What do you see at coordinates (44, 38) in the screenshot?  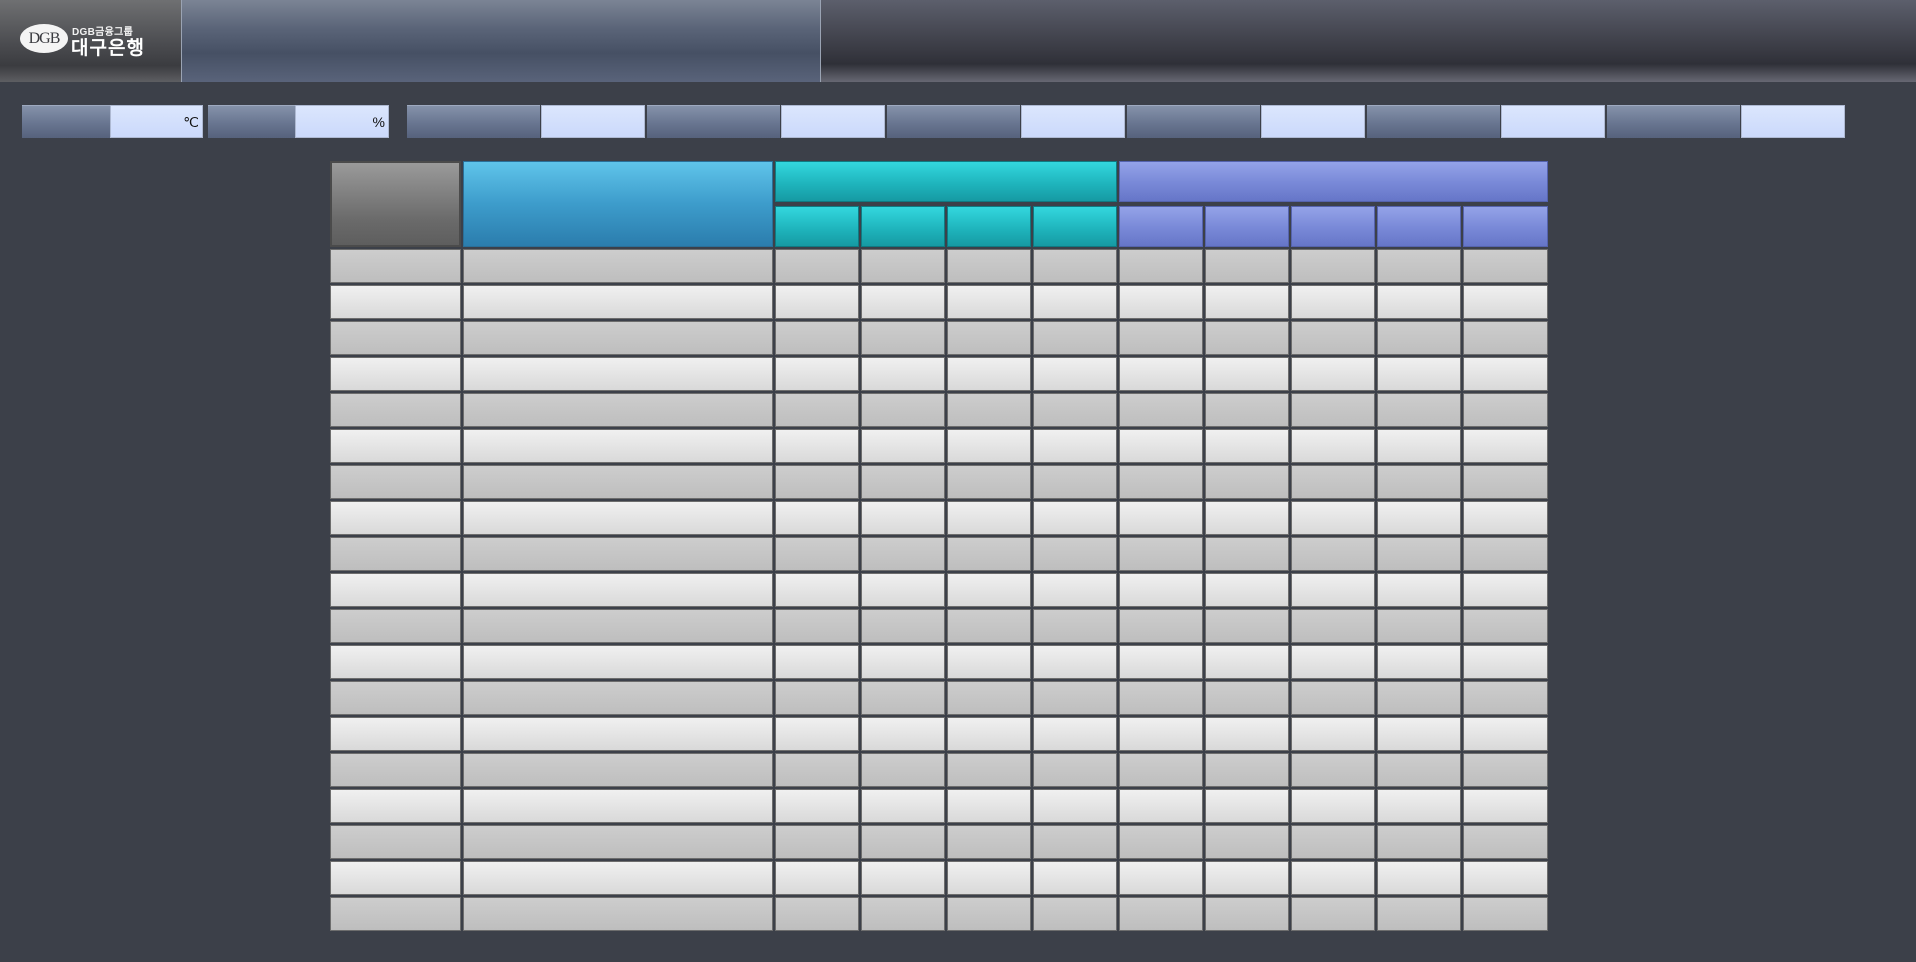 I see `dgb-logo-mark: DGB` at bounding box center [44, 38].